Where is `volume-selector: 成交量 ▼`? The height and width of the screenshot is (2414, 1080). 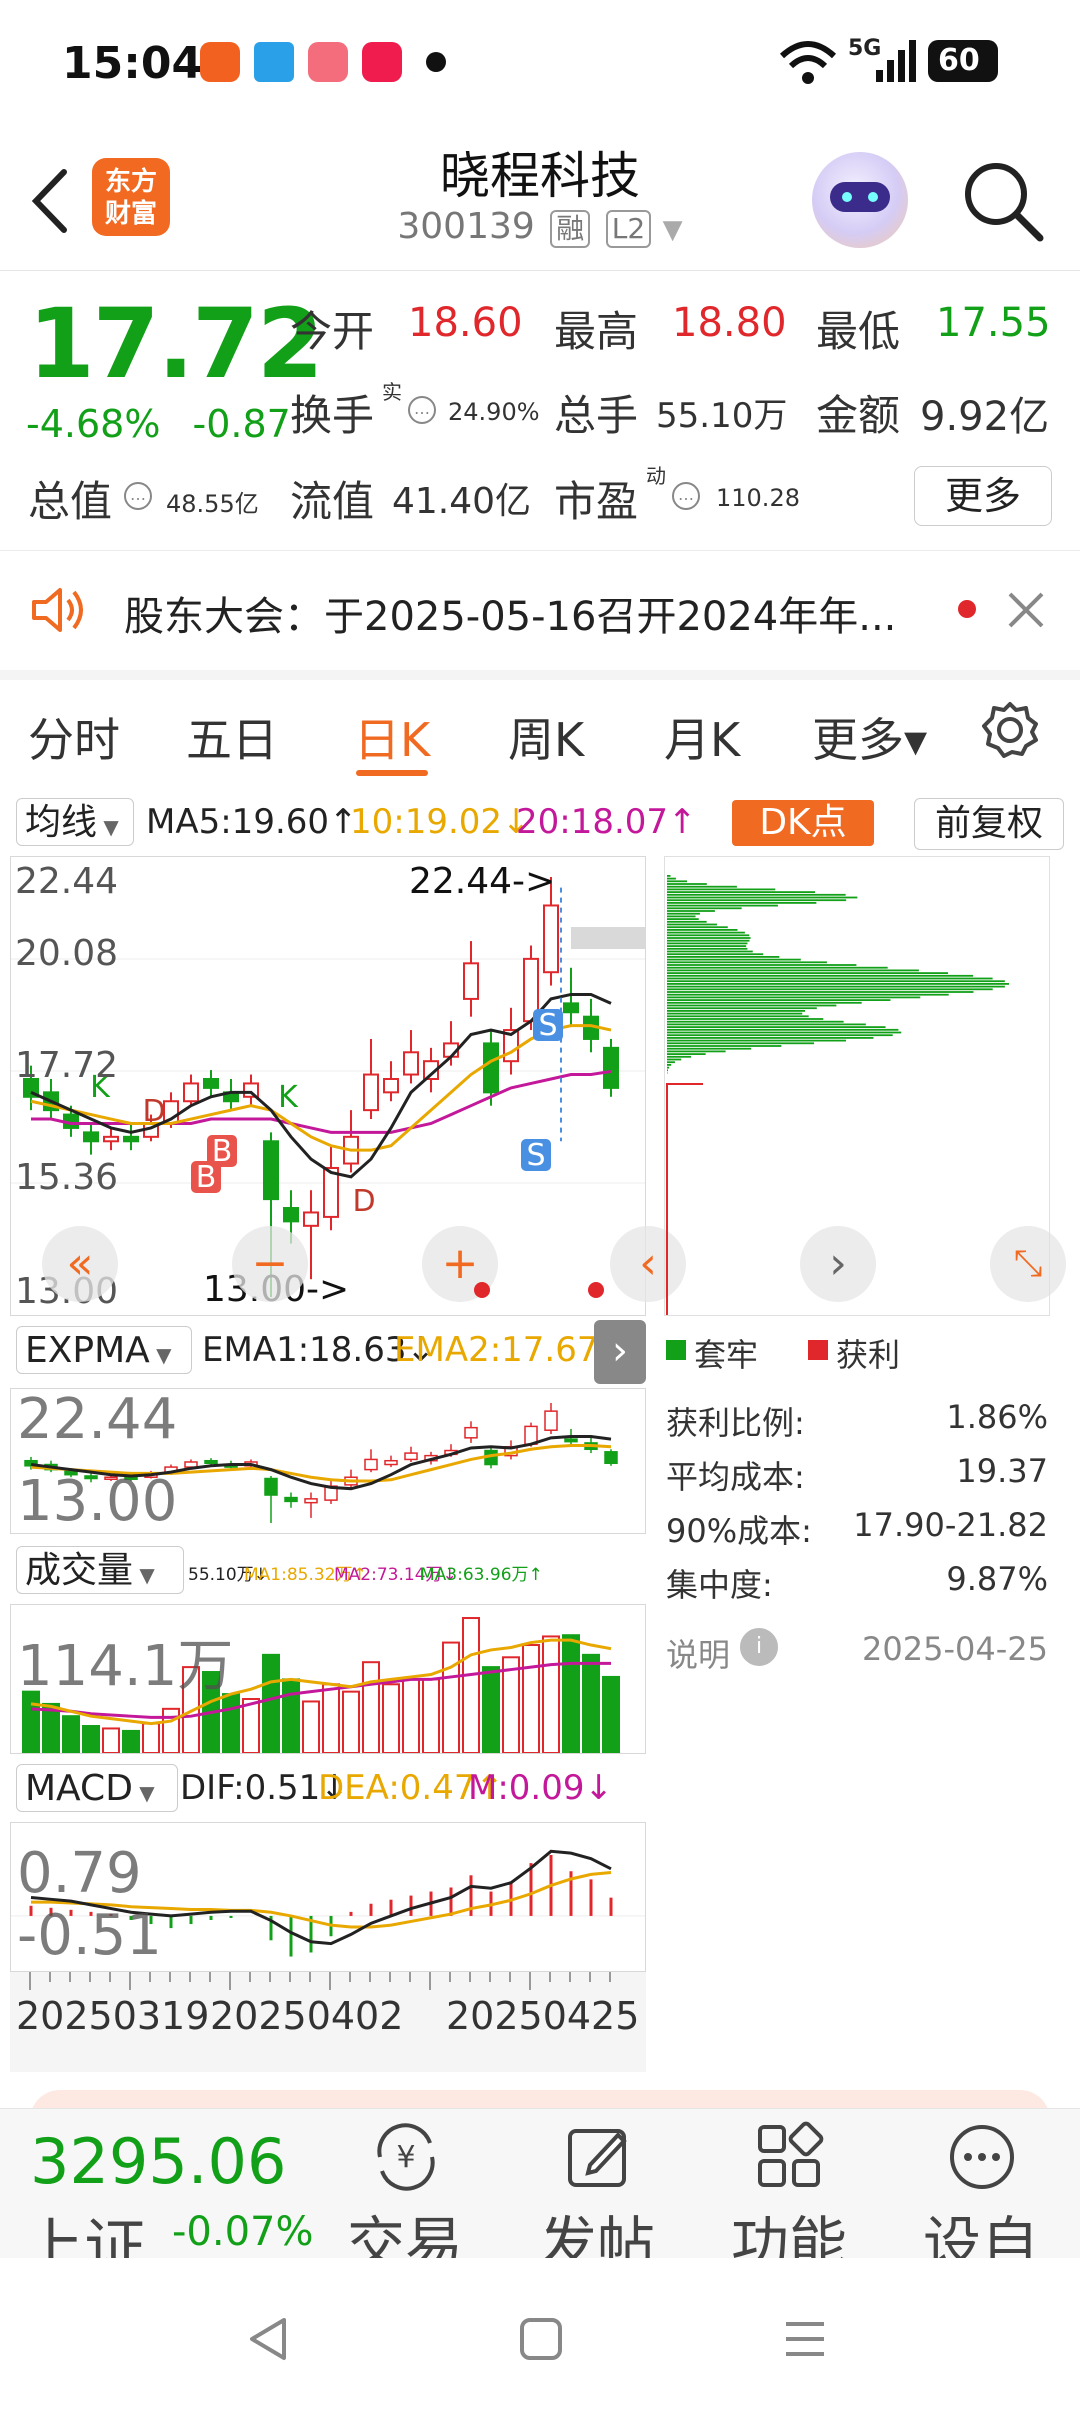
volume-selector: 成交量 ▼ is located at coordinates (100, 1570).